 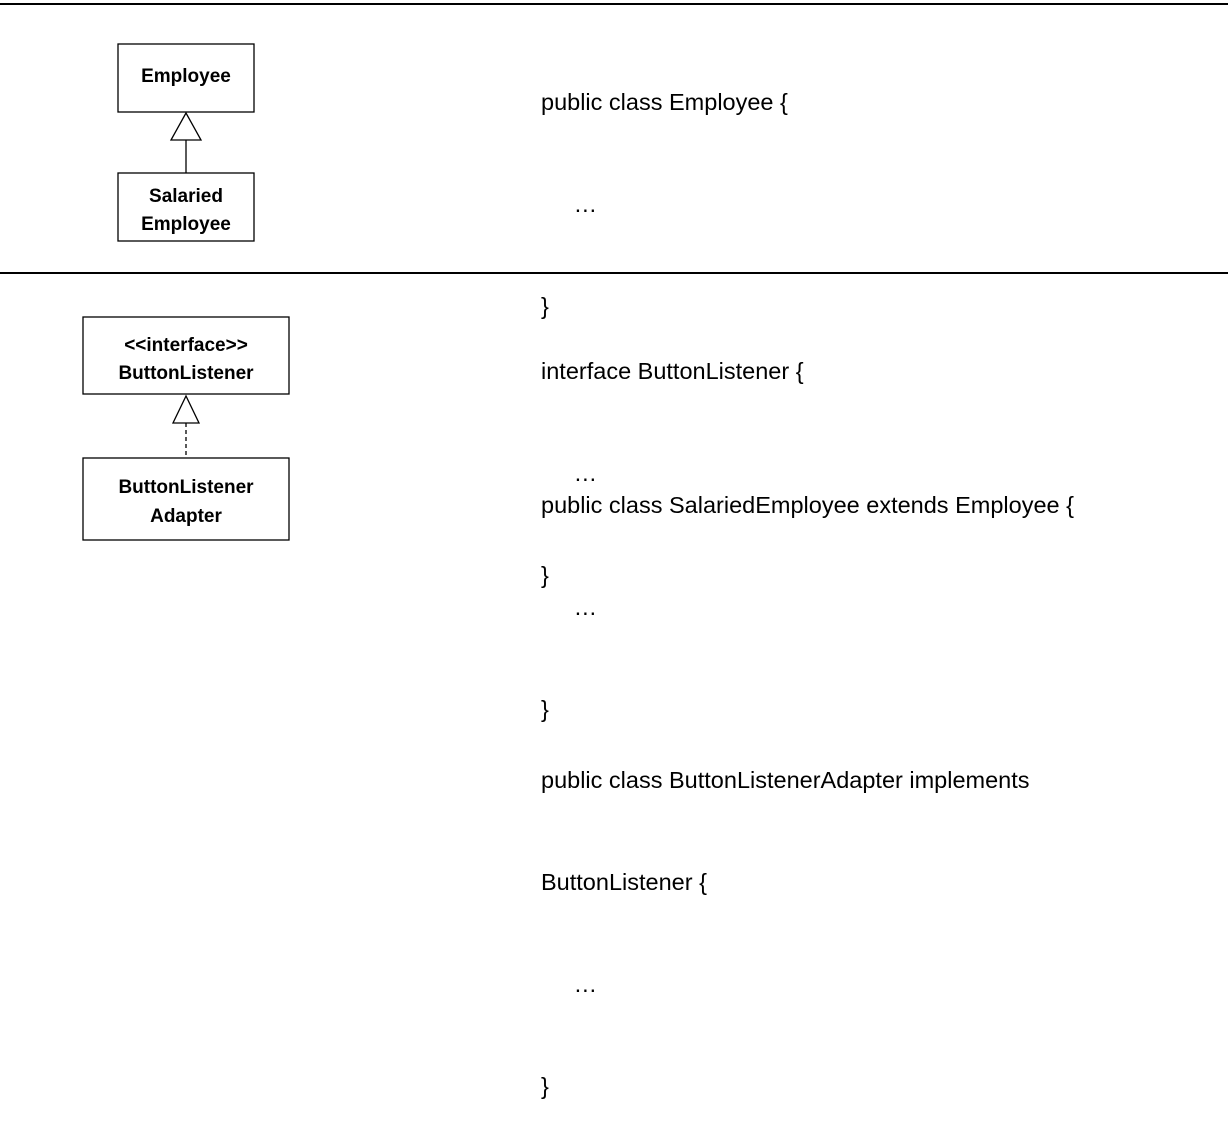 What do you see at coordinates (624, 882) in the screenshot?
I see `code-line: ButtonListener {` at bounding box center [624, 882].